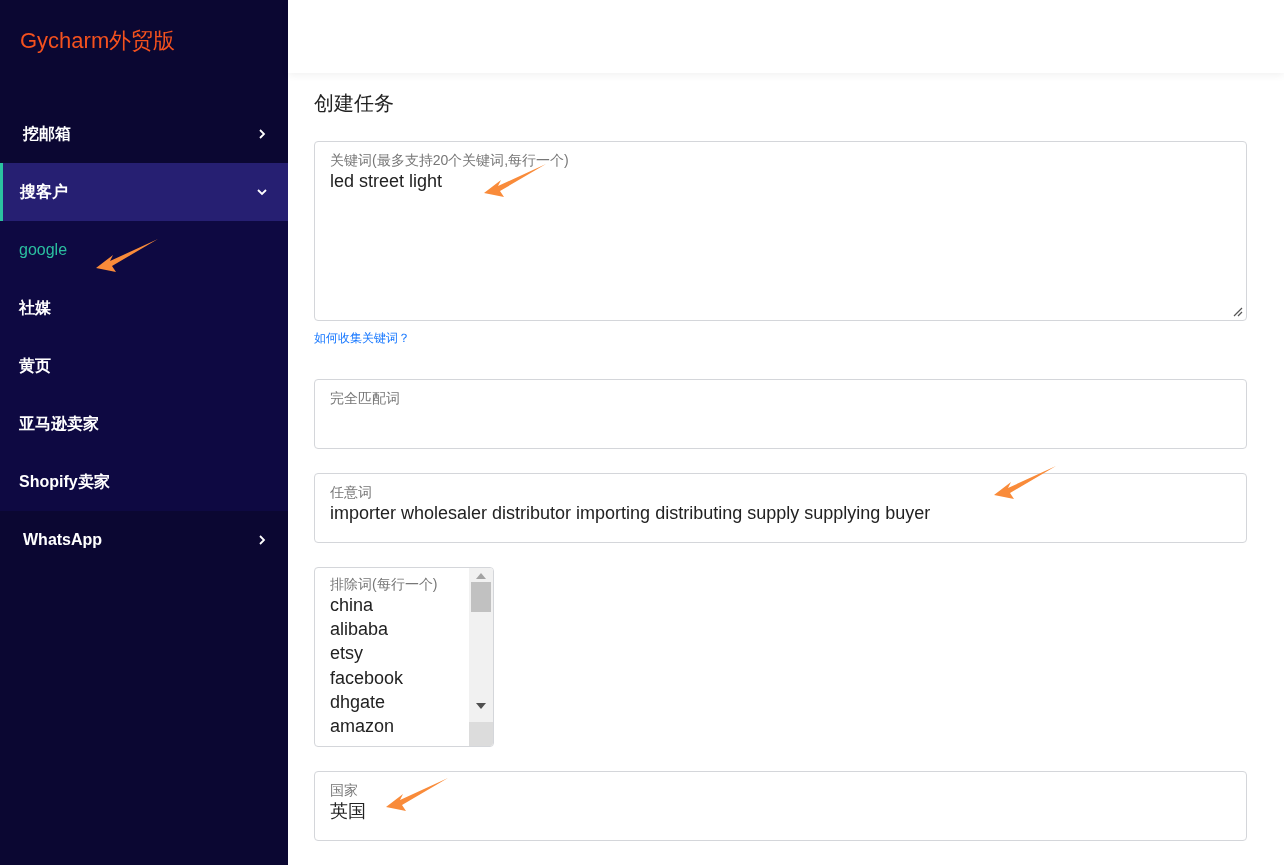 This screenshot has height=865, width=1284. Describe the element at coordinates (1238, 312) in the screenshot. I see `resize-grip-icon` at that location.